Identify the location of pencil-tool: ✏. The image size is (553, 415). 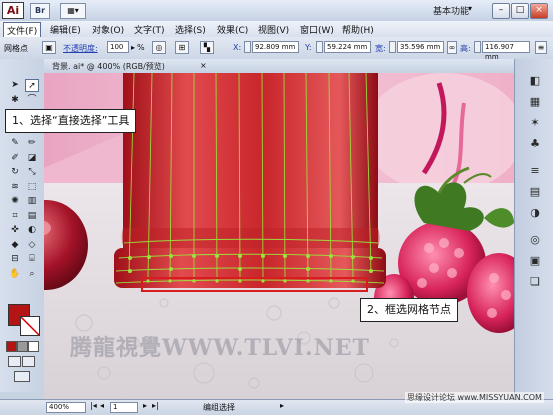
(32, 143).